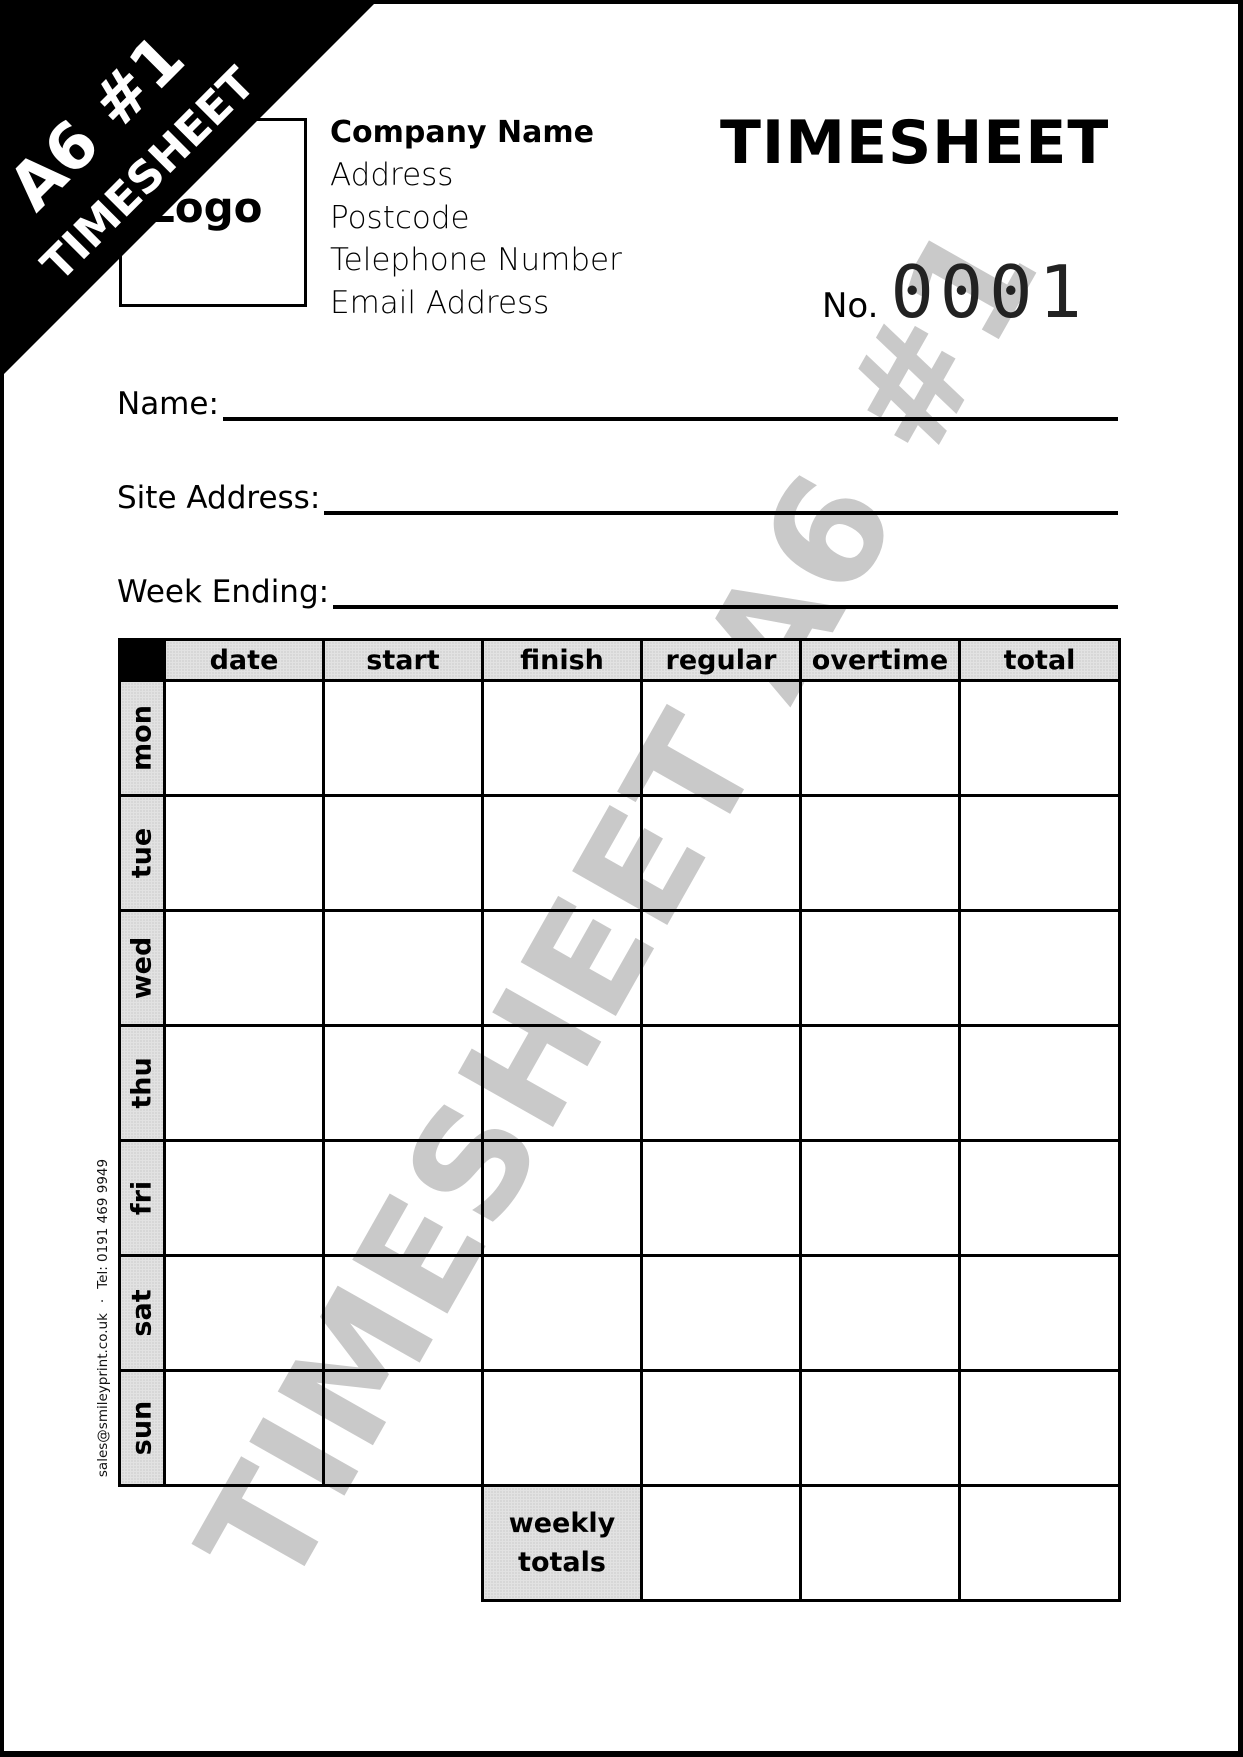 This screenshot has width=1243, height=1757. Describe the element at coordinates (850, 306) in the screenshot. I see `document-number-prefix: No.` at that location.